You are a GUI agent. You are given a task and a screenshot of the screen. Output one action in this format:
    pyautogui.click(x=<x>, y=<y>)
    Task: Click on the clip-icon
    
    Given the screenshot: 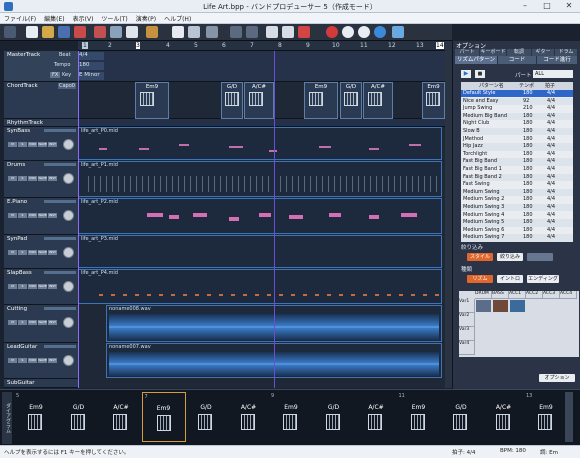 What is the action you would take?
    pyautogui.click(x=212, y=32)
    